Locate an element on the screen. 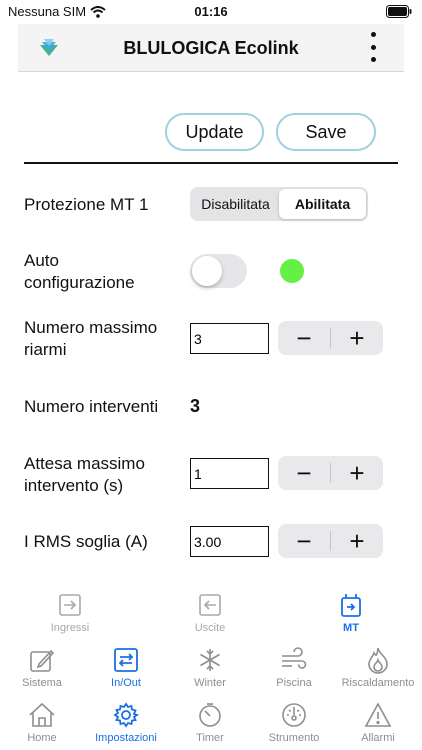  segment-abilitata: Abilitata is located at coordinates (322, 204).